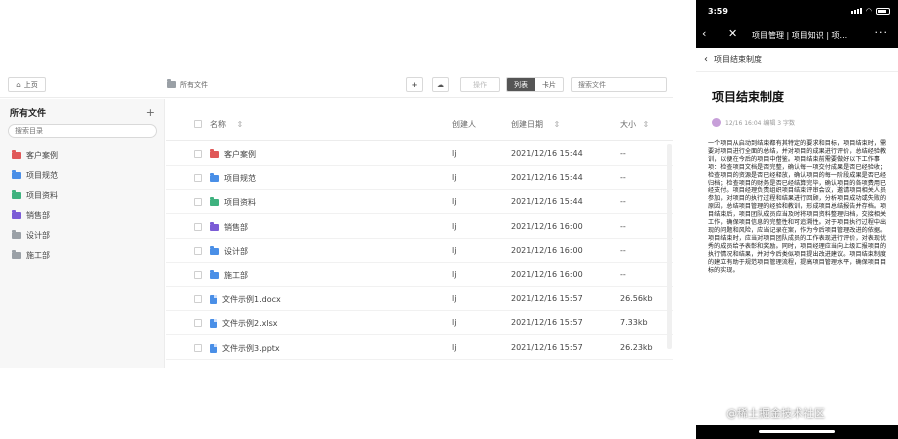 This screenshot has width=898, height=439. What do you see at coordinates (623, 84) in the screenshot?
I see `search-input` at bounding box center [623, 84].